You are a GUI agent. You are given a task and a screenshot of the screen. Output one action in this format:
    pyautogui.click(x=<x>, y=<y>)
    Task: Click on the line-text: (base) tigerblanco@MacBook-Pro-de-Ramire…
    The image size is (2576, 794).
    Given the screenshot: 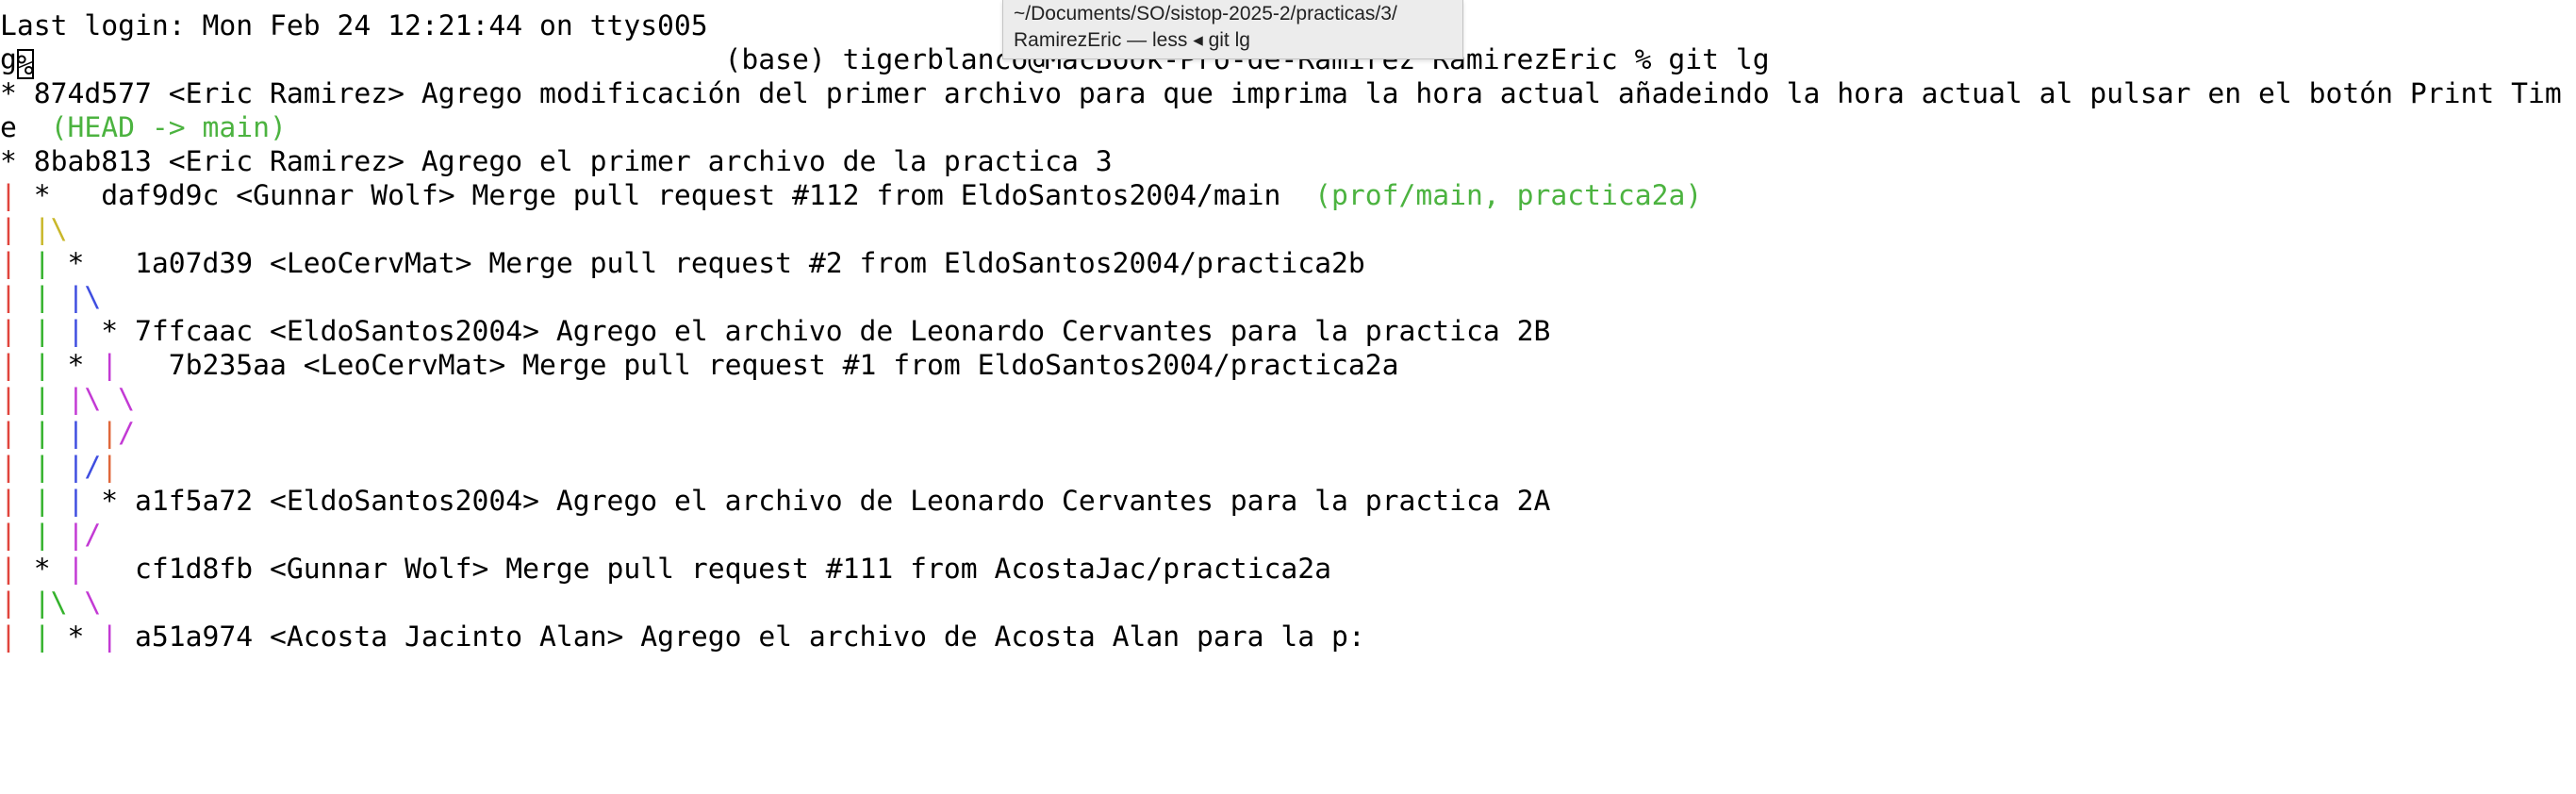 What is the action you would take?
    pyautogui.click(x=901, y=59)
    